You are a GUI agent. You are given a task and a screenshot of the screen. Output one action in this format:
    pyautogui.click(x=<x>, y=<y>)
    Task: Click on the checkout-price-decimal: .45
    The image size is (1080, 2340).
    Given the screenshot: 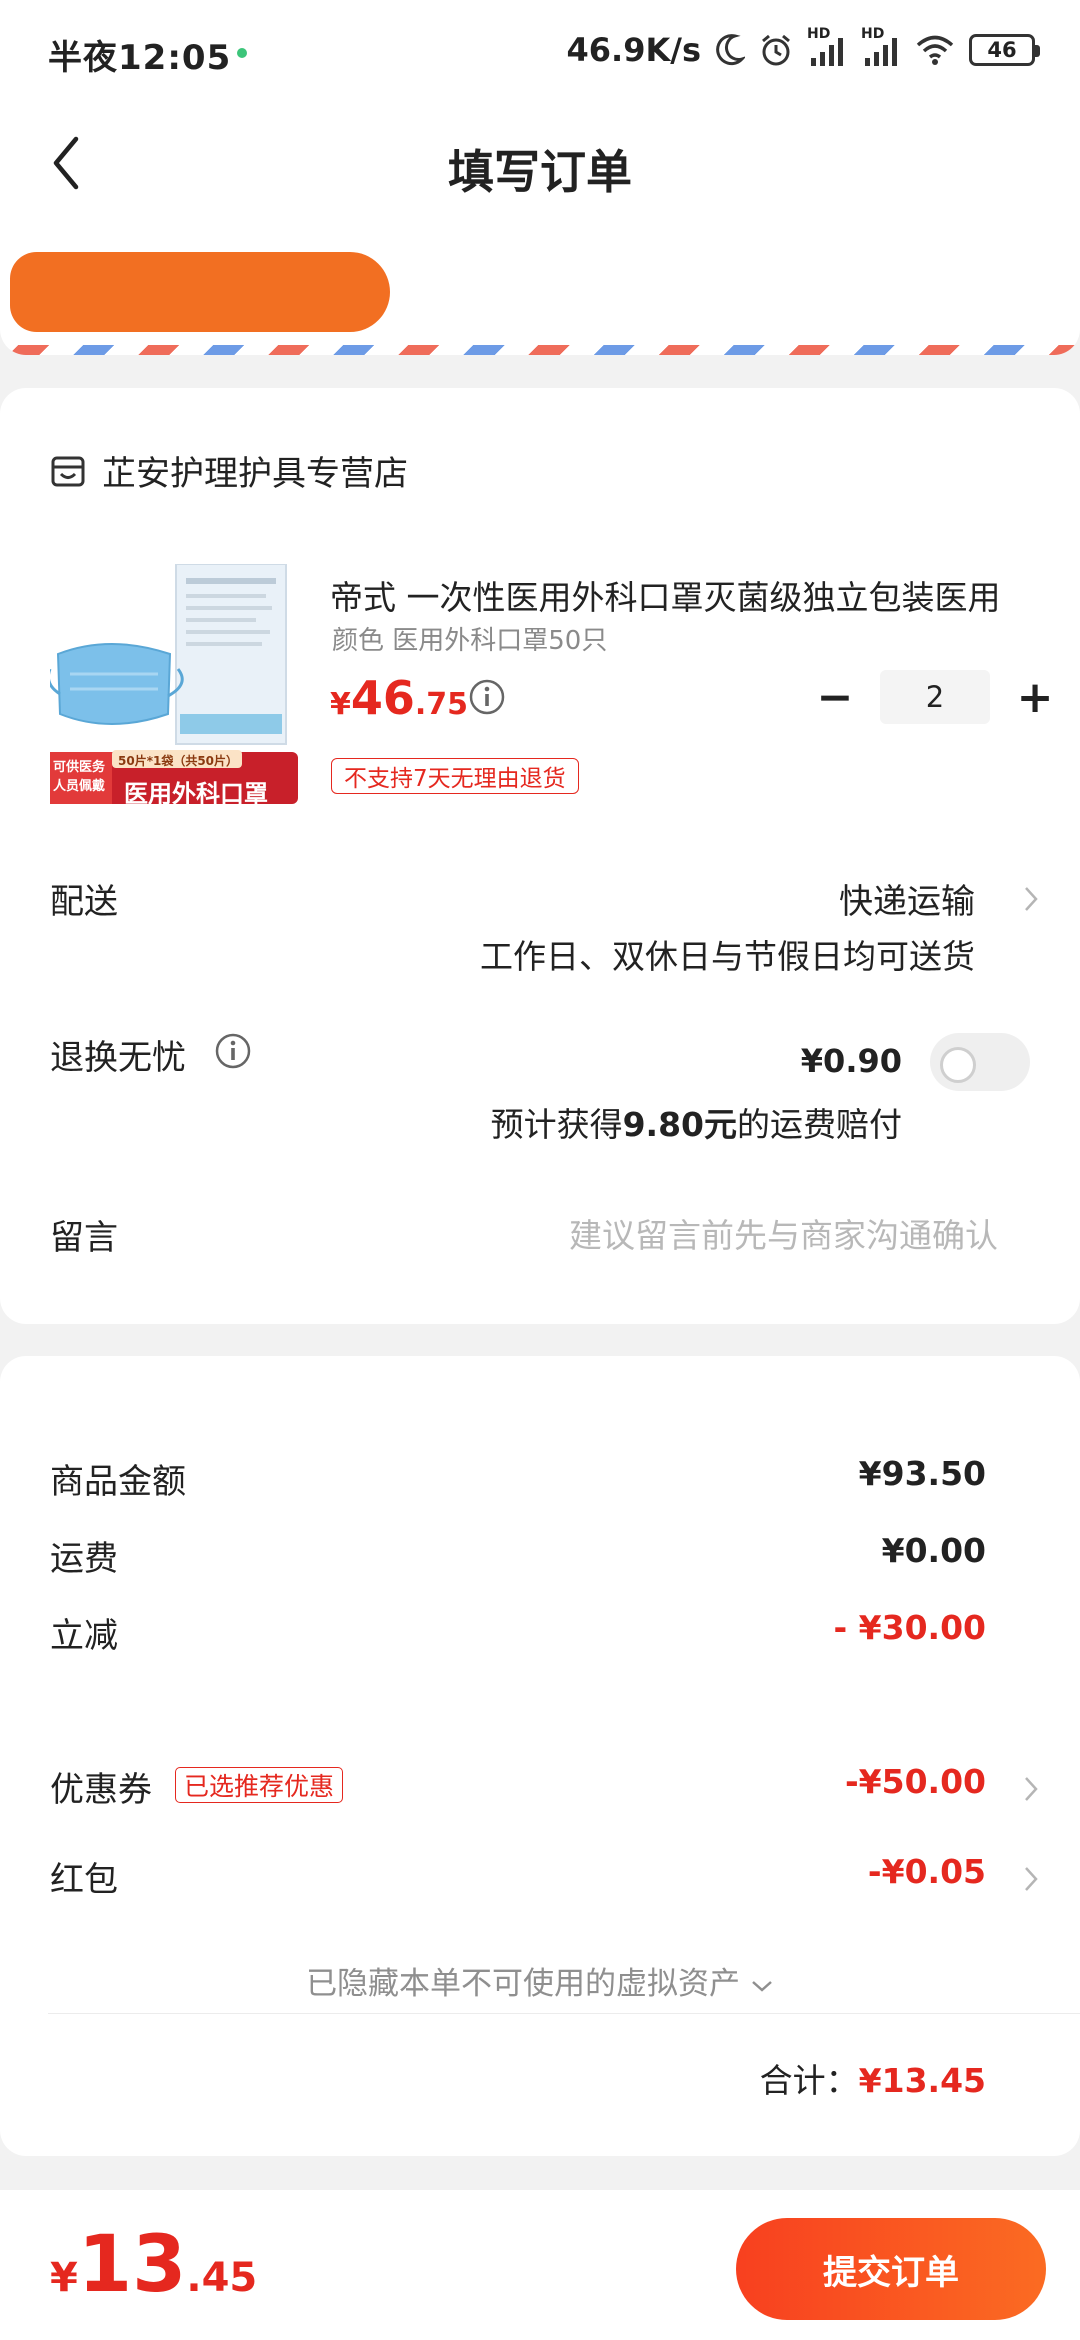 What is the action you would take?
    pyautogui.click(x=222, y=2278)
    